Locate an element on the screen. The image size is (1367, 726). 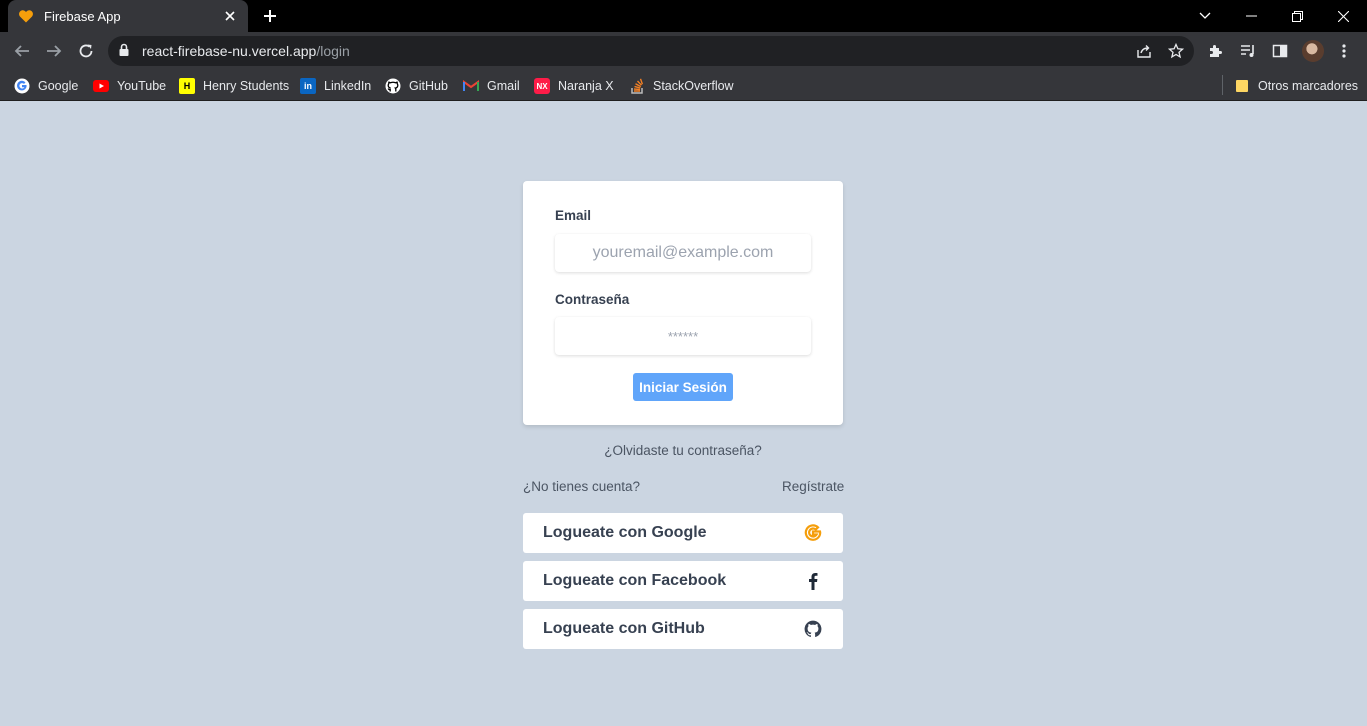
extensions-icon is located at coordinates (1216, 51).